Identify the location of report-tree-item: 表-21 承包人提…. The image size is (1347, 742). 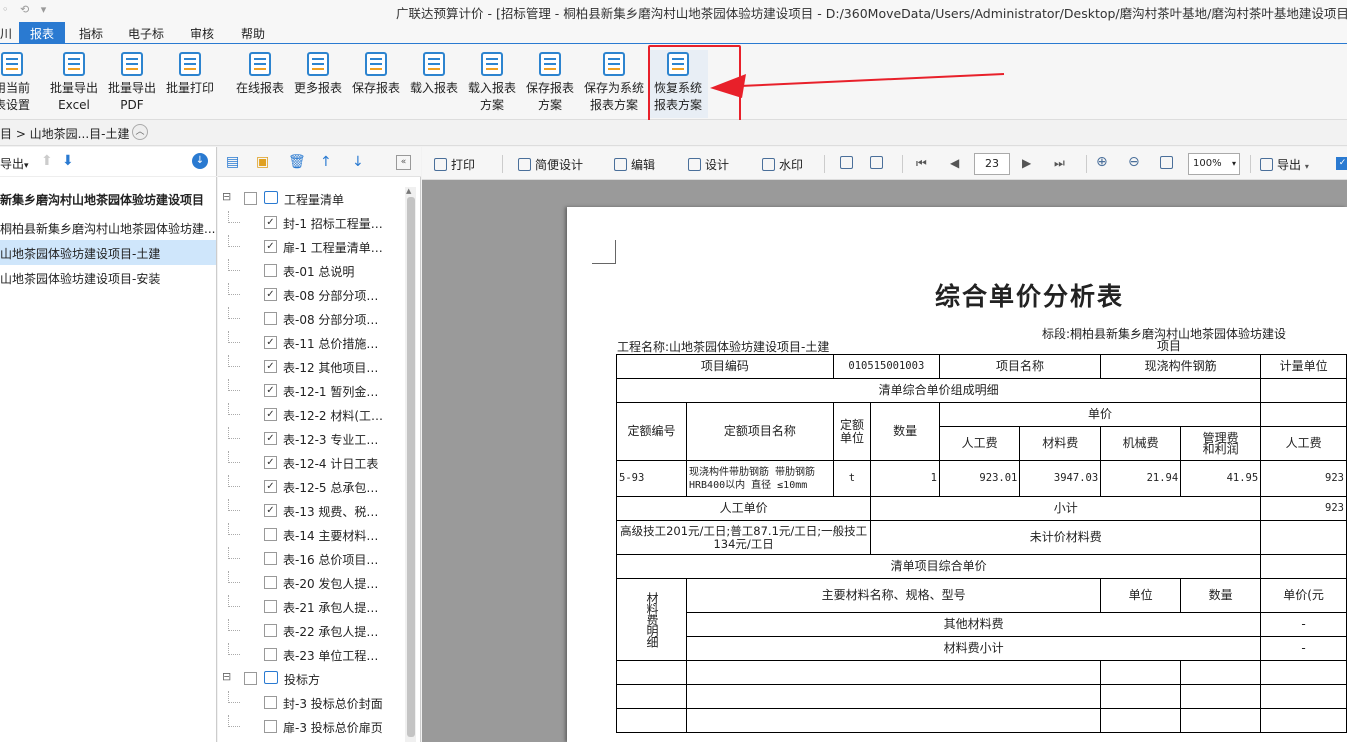
(311, 607).